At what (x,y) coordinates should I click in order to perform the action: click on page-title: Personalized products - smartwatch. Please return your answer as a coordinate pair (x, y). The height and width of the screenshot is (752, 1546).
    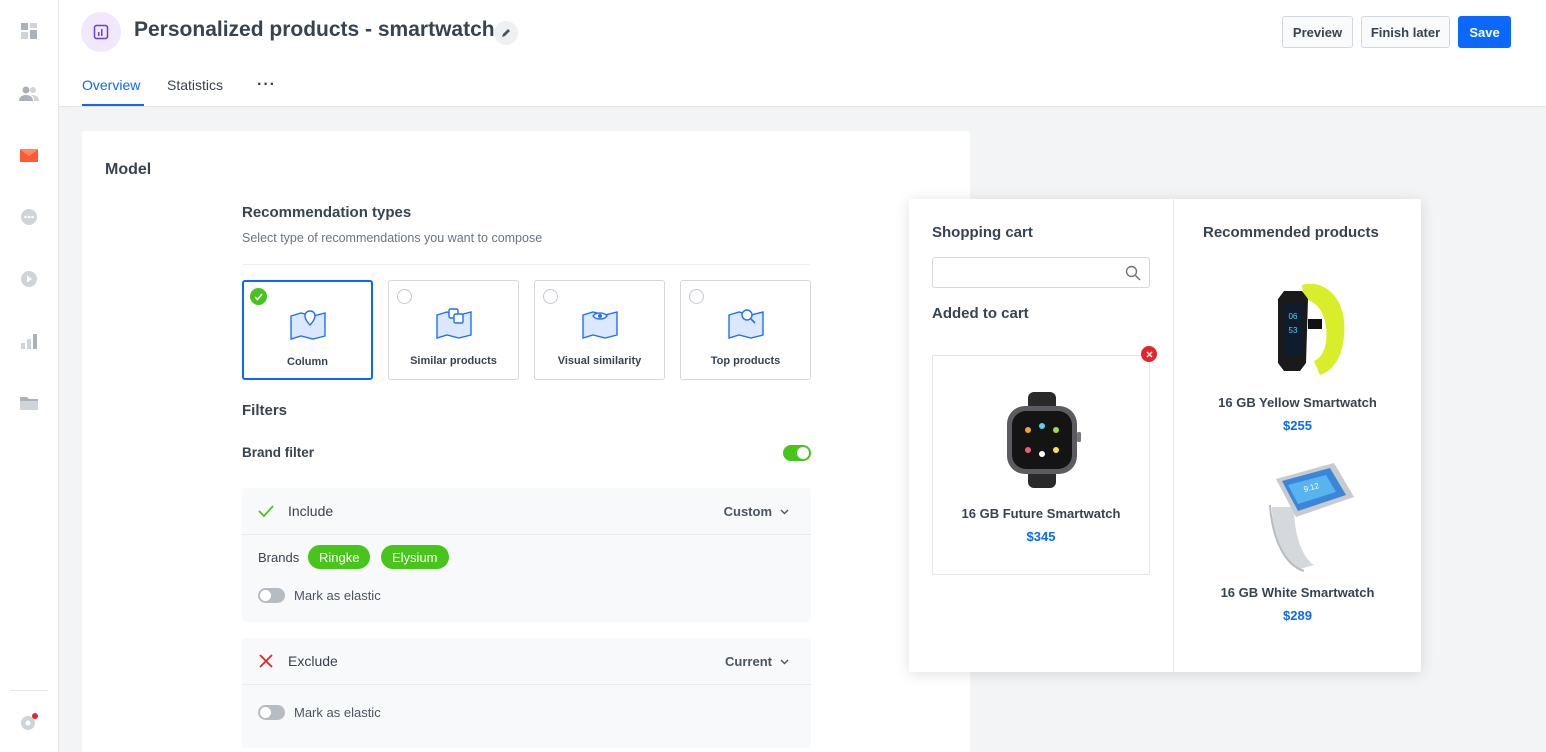
    Looking at the image, I should click on (314, 29).